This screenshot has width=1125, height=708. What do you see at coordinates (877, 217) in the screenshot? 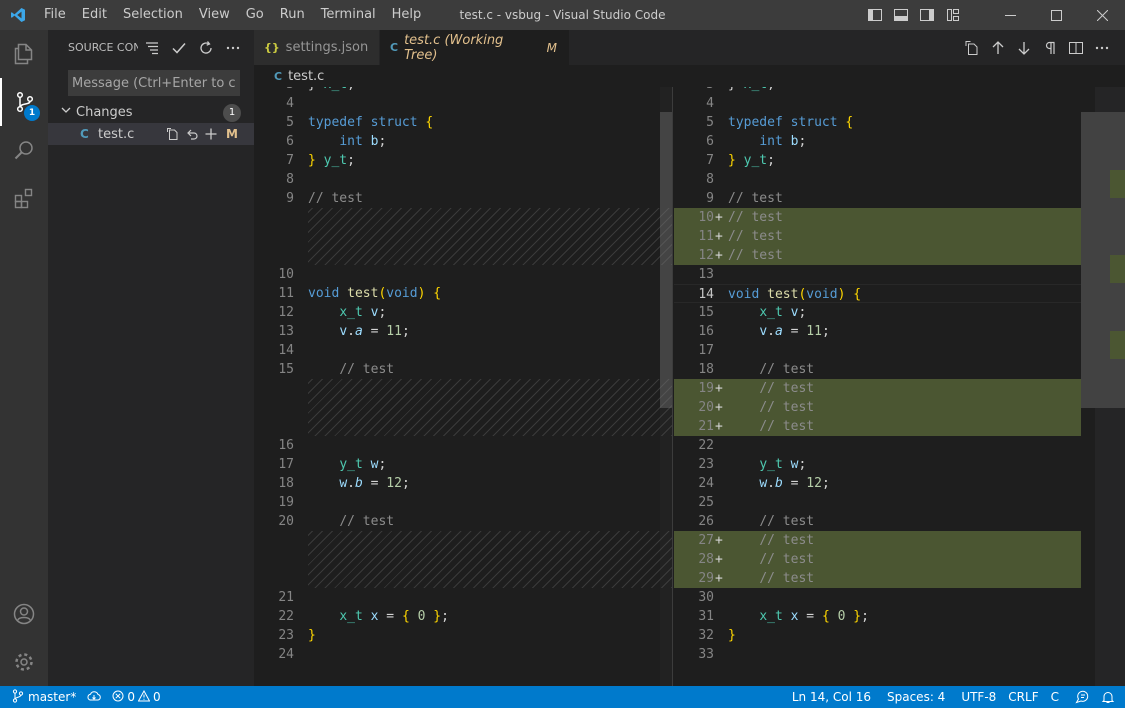
I see `inserted-code-line: 10 + // test` at bounding box center [877, 217].